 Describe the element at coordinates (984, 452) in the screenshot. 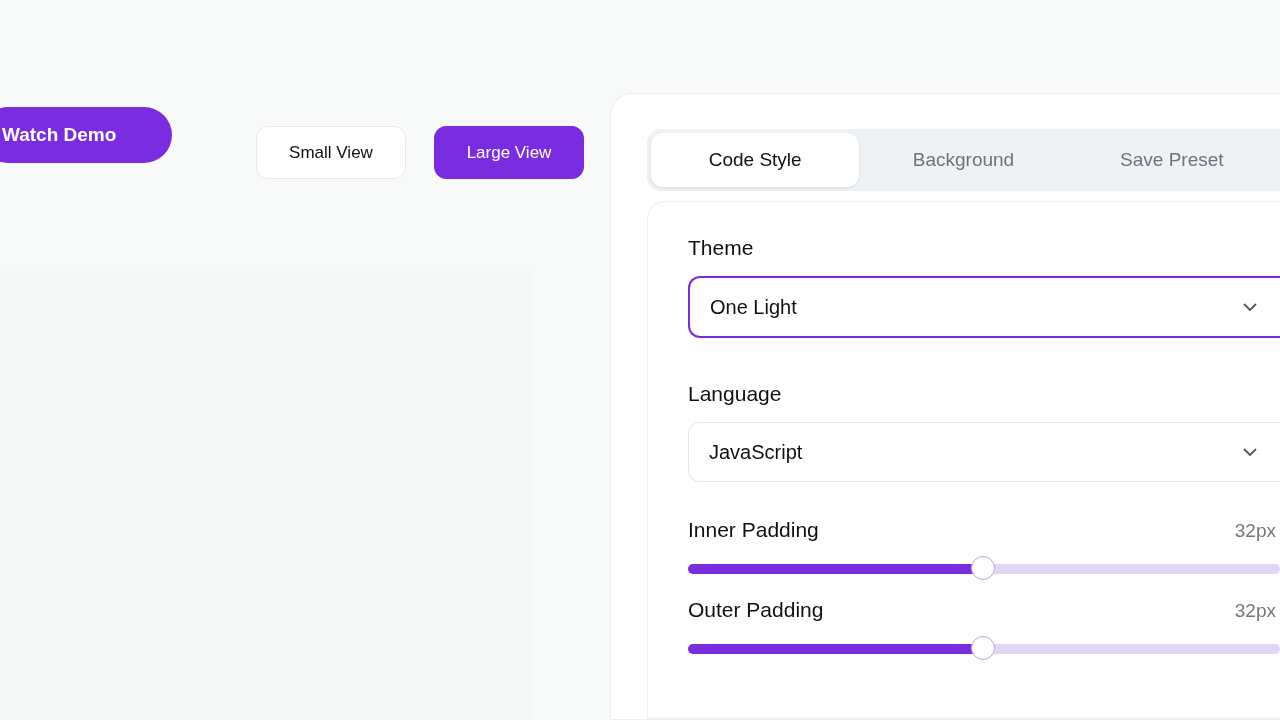

I see `dropdown-select: JavaScript` at that location.